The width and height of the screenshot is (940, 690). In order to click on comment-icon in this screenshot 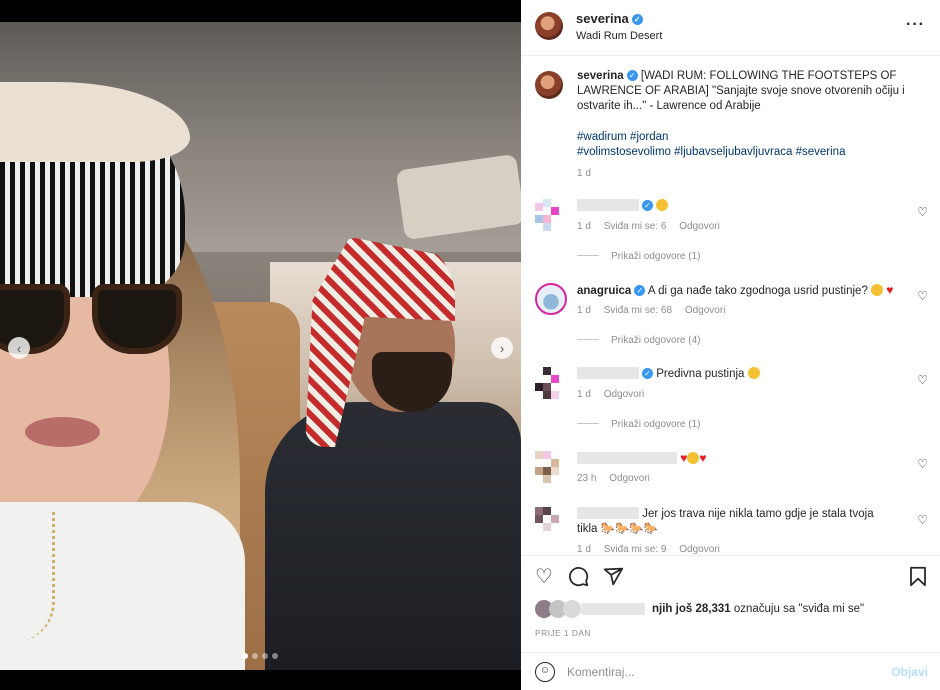, I will do `click(578, 579)`.